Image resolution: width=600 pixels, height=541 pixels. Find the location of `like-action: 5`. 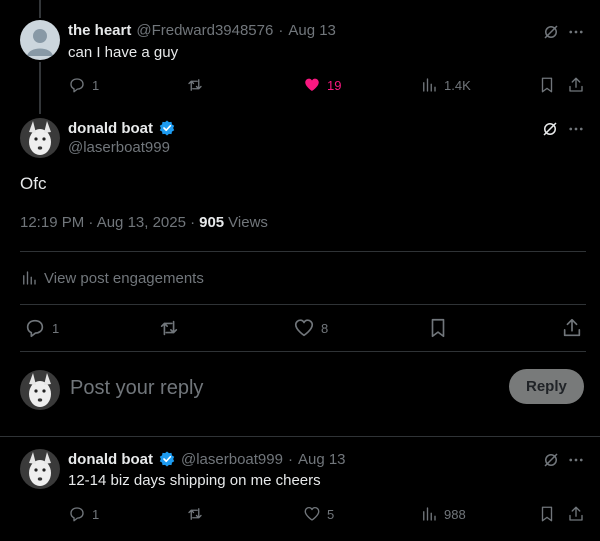

like-action: 5 is located at coordinates (318, 514).